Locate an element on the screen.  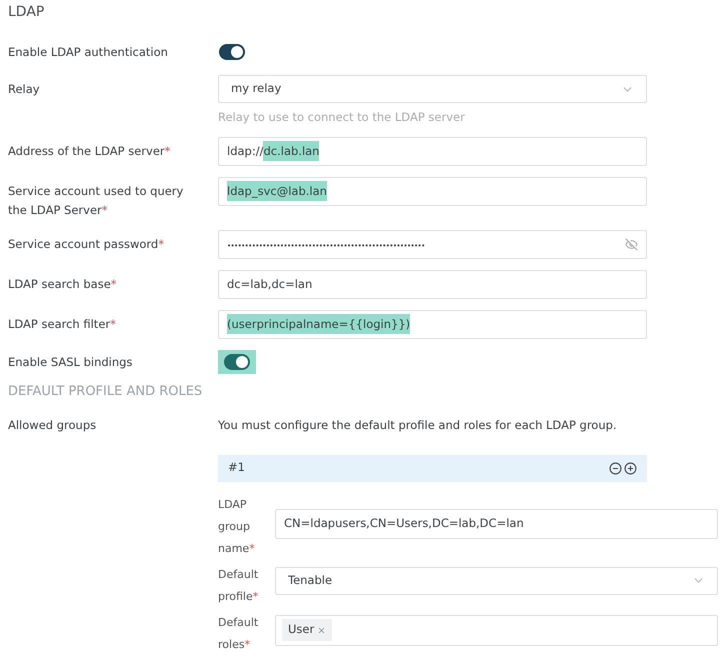
field-label: LDAP search base* is located at coordinates (62, 283).